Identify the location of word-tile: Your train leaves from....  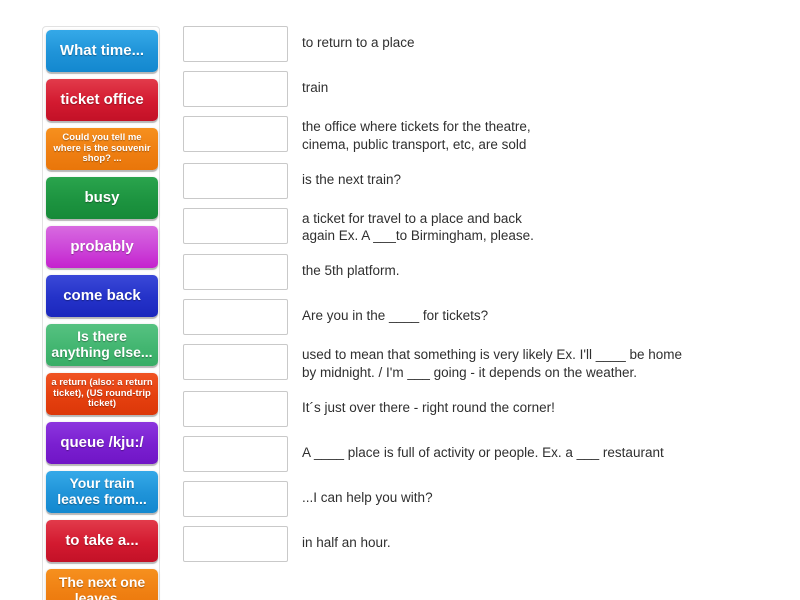
(102, 492).